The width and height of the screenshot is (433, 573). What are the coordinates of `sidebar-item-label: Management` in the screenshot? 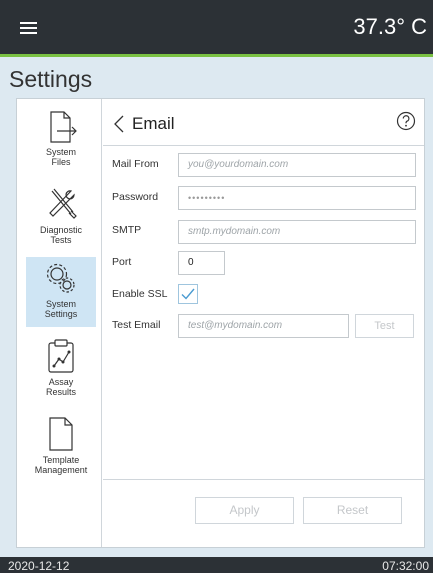 It's located at (61, 470).